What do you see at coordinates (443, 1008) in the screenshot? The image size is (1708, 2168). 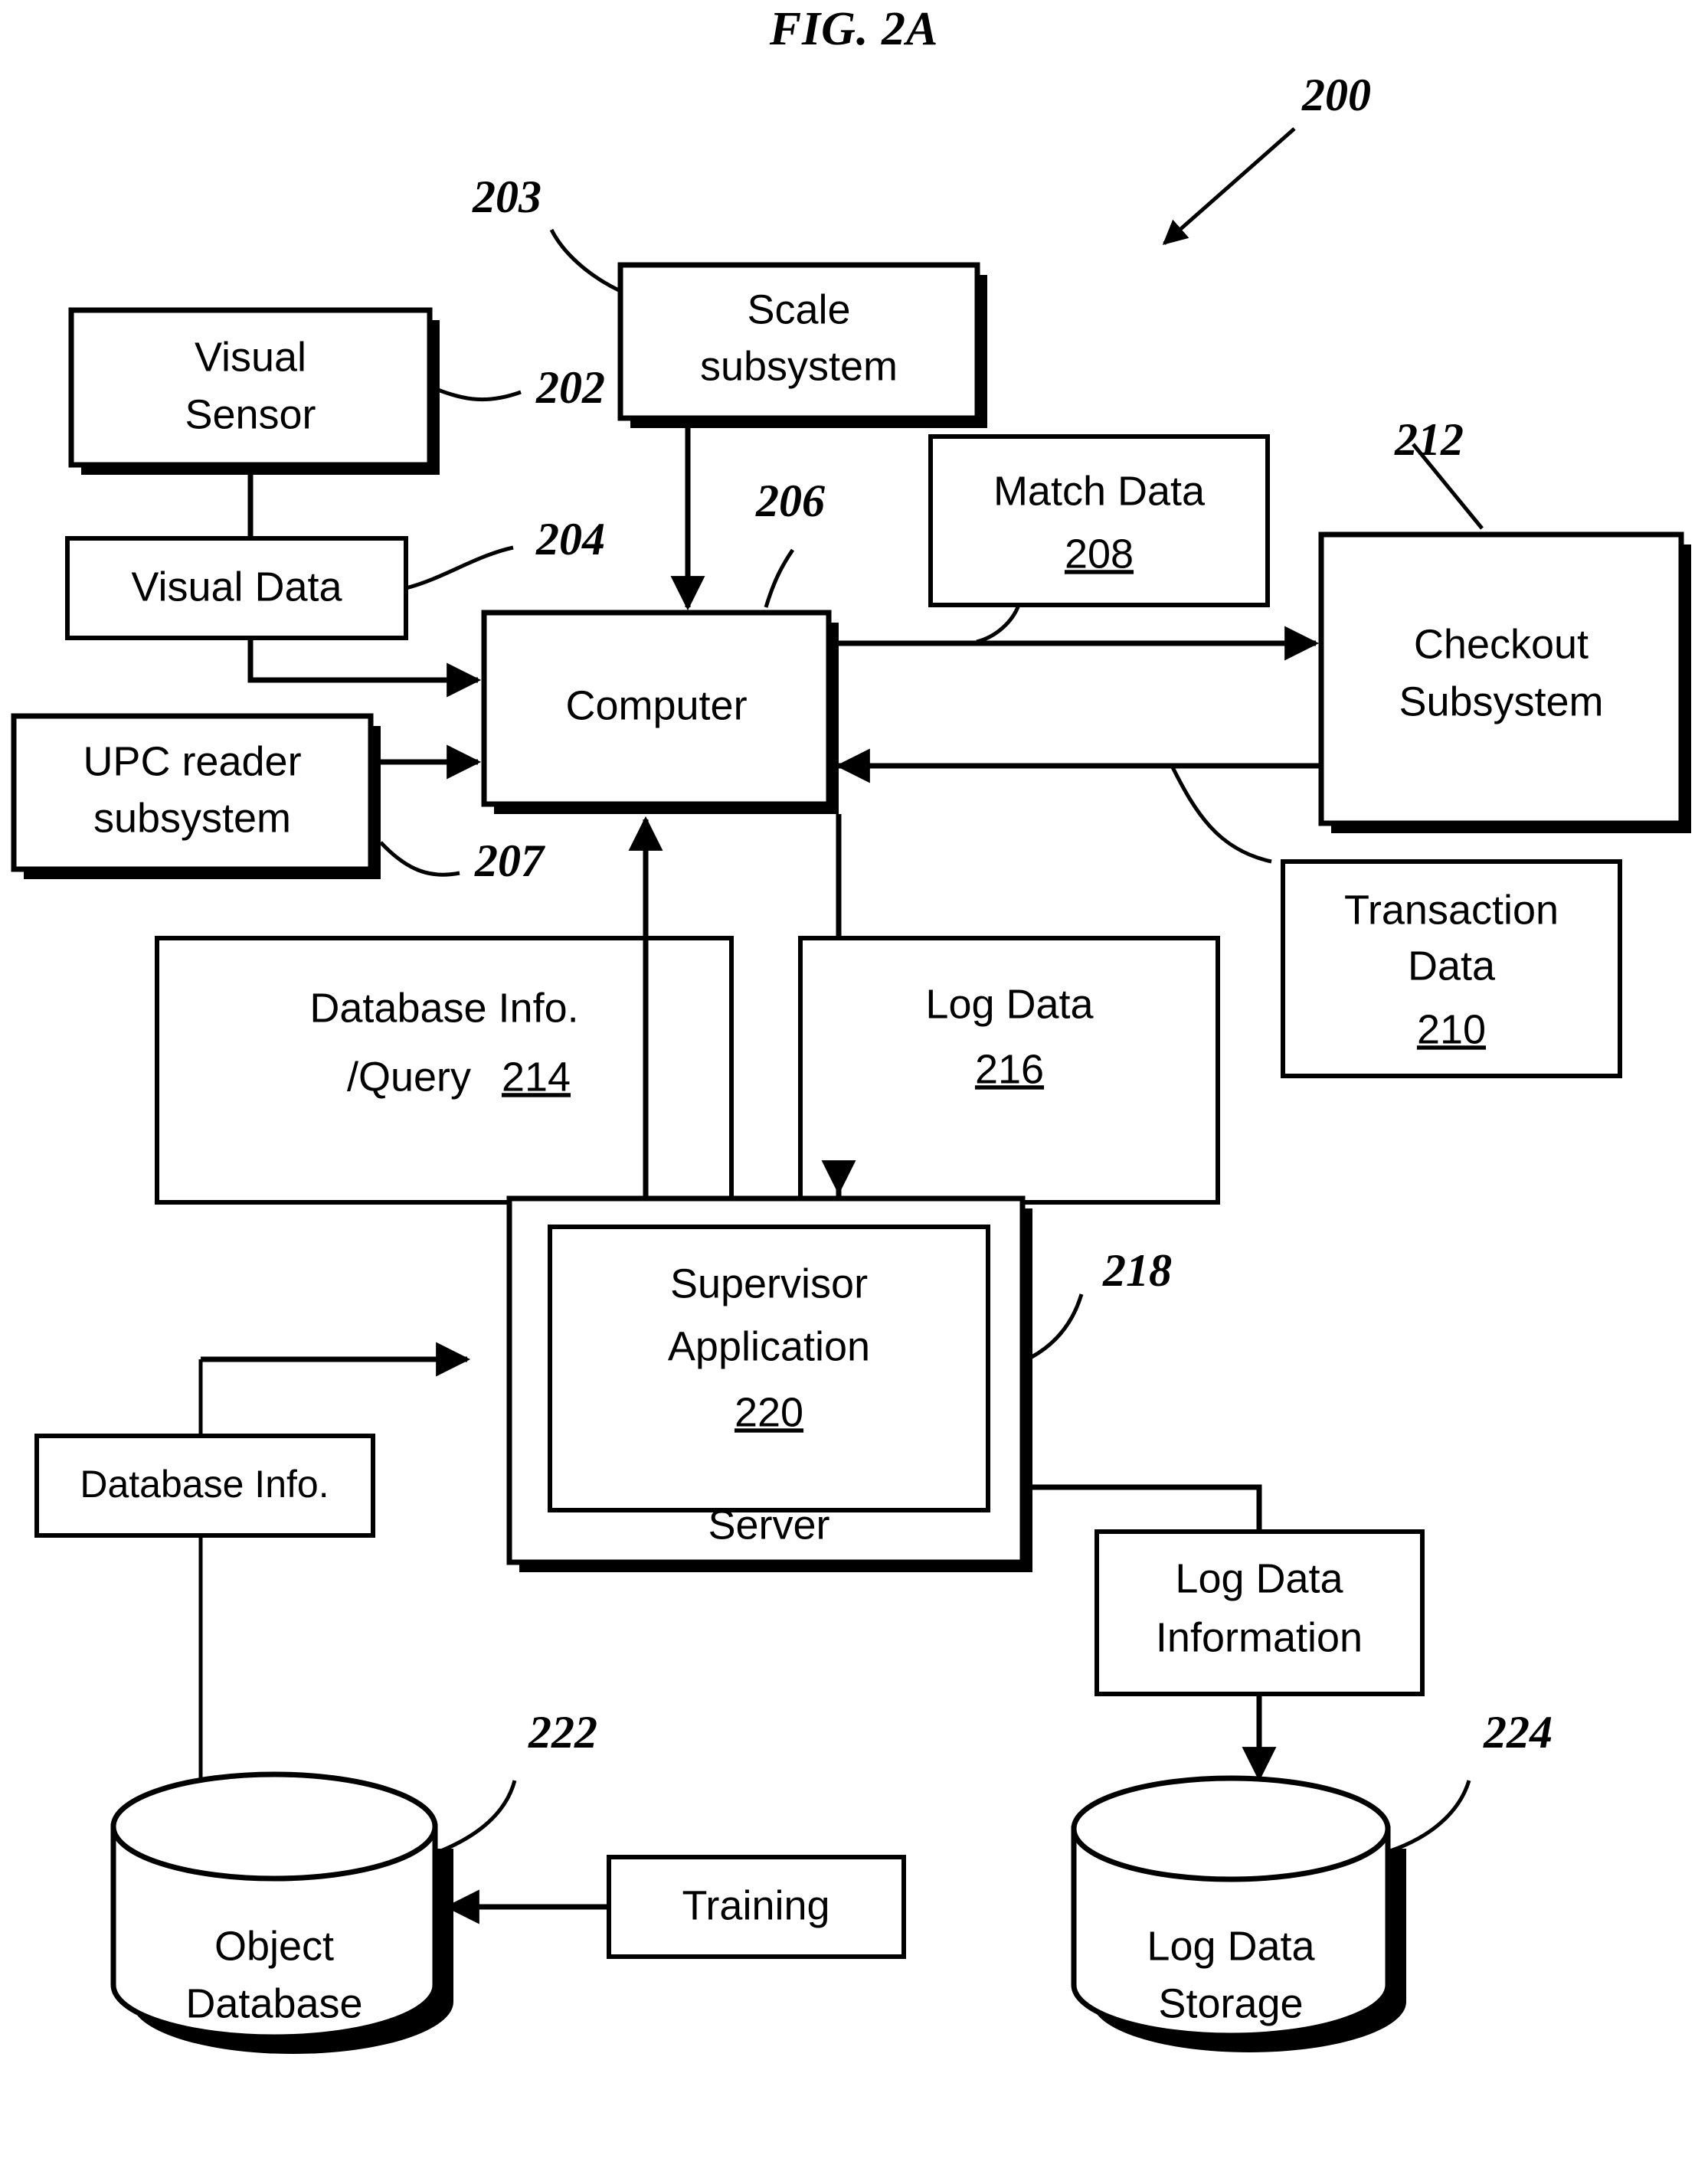 I see `database-info-query-label-line1: Database Info.` at bounding box center [443, 1008].